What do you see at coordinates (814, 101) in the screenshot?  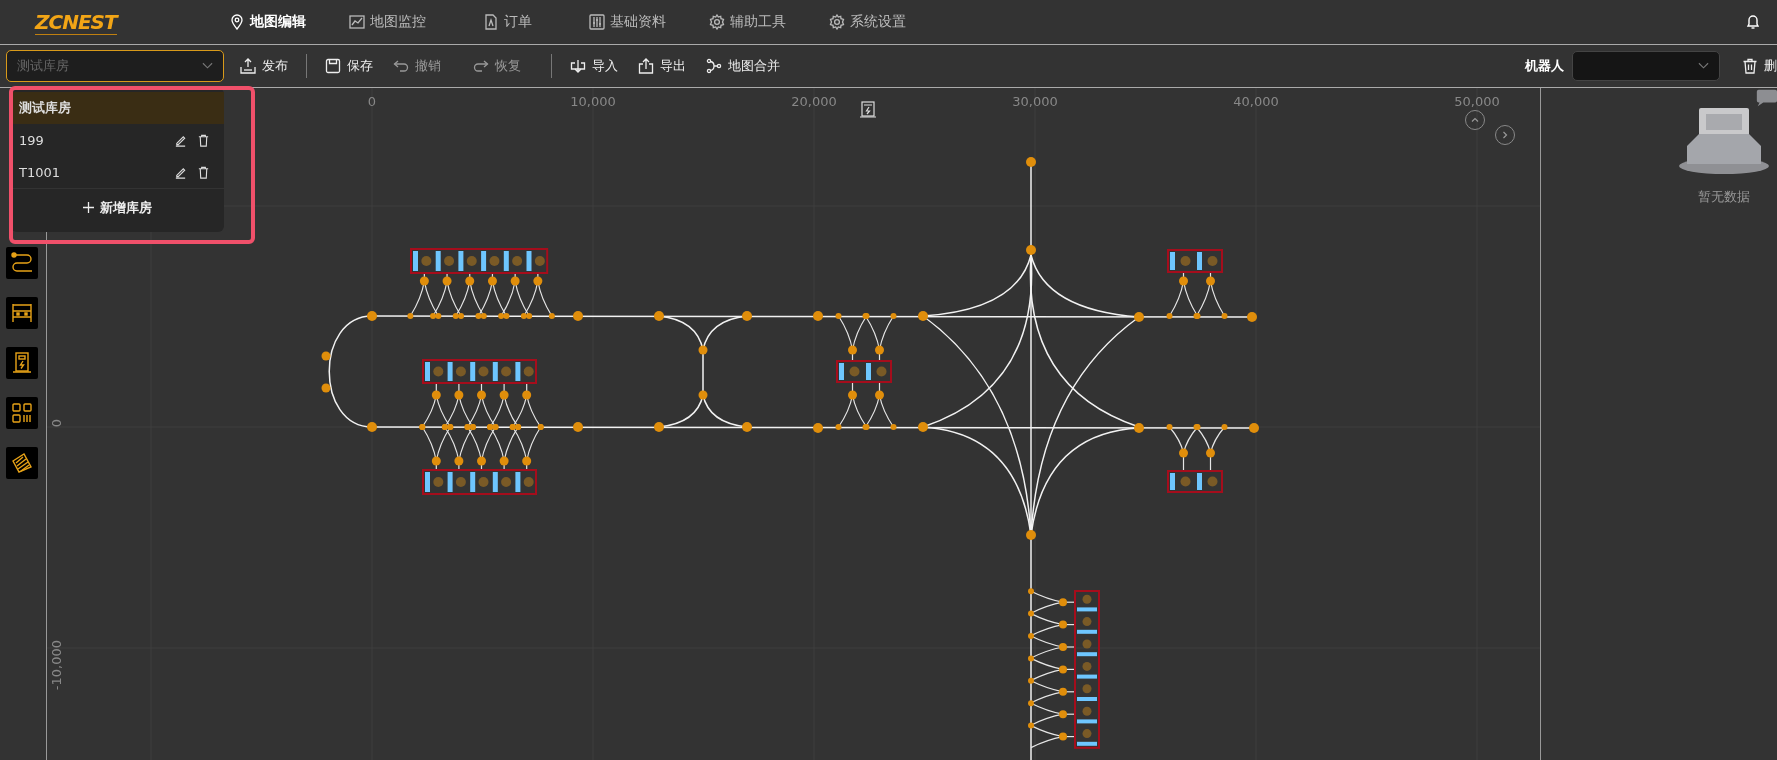 I see `axis-label: 20,000` at bounding box center [814, 101].